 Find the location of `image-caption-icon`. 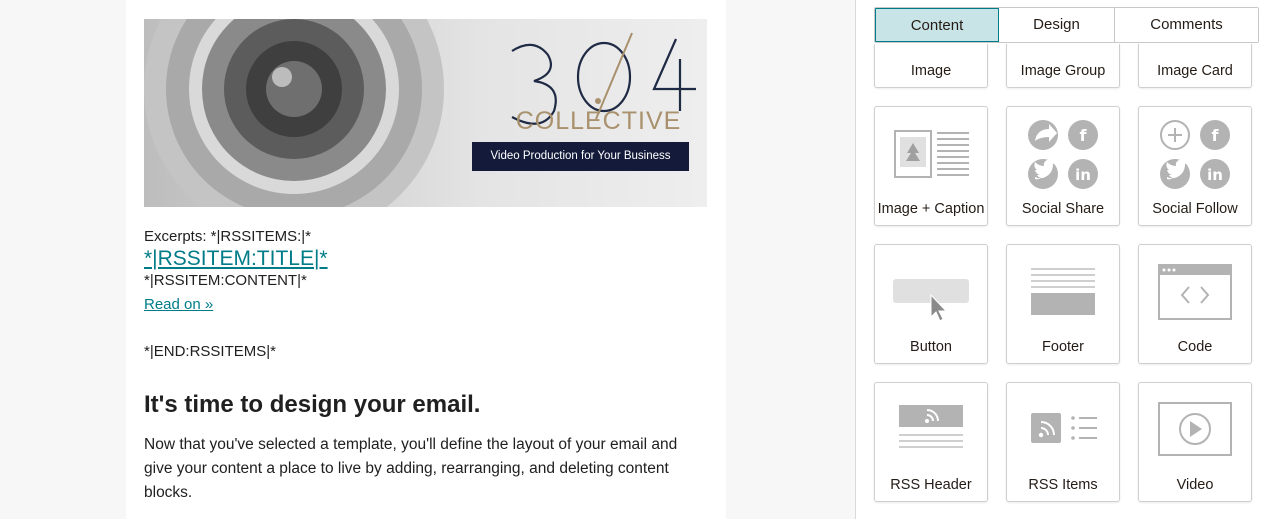

image-caption-icon is located at coordinates (931, 154).